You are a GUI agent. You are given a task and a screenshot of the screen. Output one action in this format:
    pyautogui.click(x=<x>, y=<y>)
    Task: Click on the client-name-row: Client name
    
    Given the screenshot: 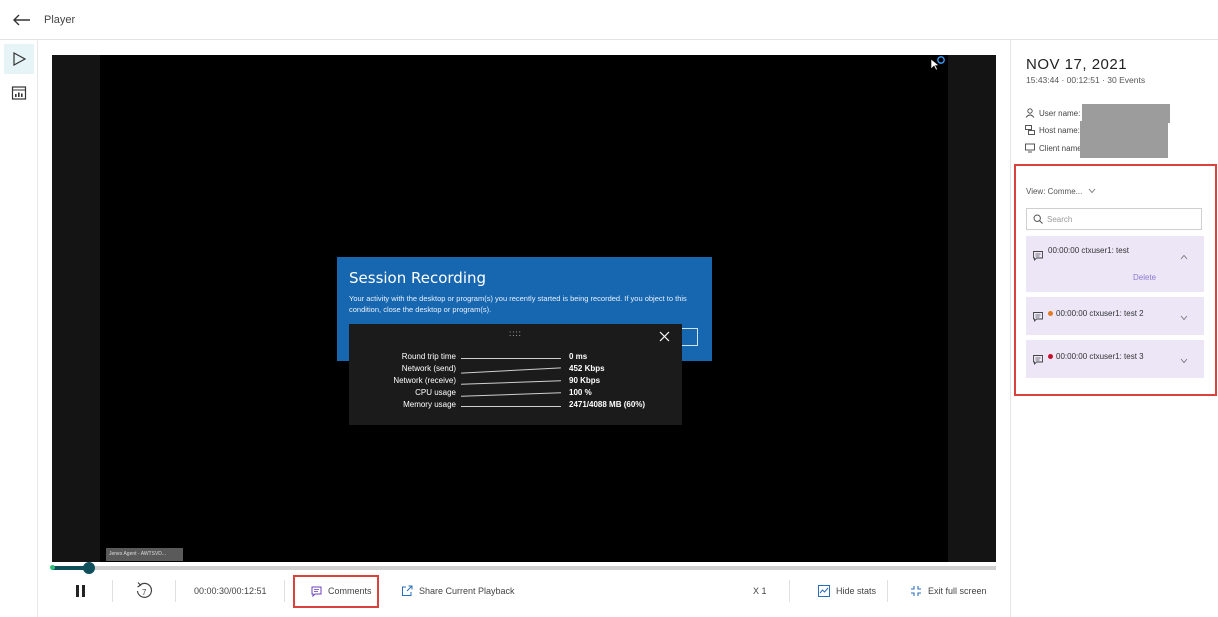 What is the action you would take?
    pyautogui.click(x=1096, y=148)
    